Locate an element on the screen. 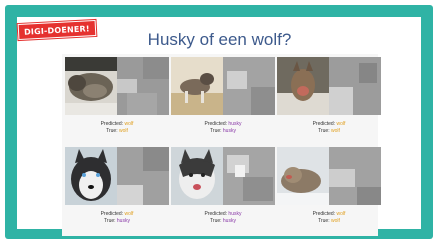 The image size is (439, 245). result-cell-4: Predicted: wolf True: husky is located at coordinates (117, 191).